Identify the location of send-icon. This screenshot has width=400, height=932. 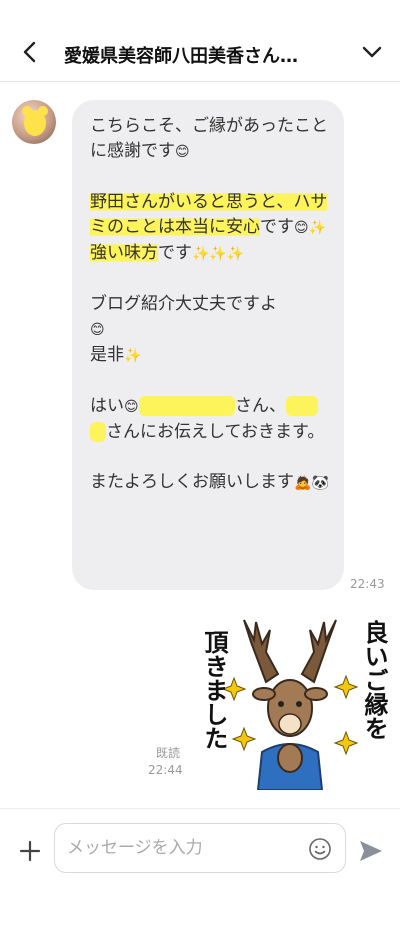
(371, 851).